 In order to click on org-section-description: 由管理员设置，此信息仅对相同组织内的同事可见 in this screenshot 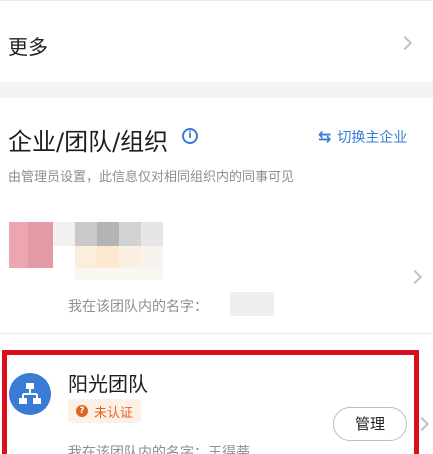, I will do `click(151, 177)`.